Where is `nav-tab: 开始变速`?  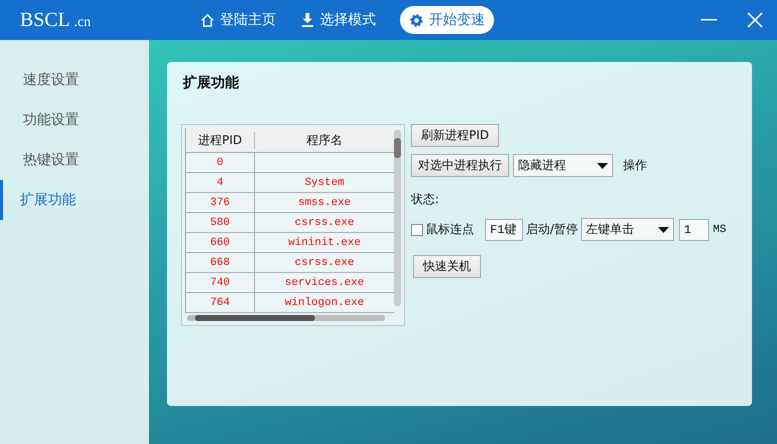
nav-tab: 开始变速 is located at coordinates (447, 20).